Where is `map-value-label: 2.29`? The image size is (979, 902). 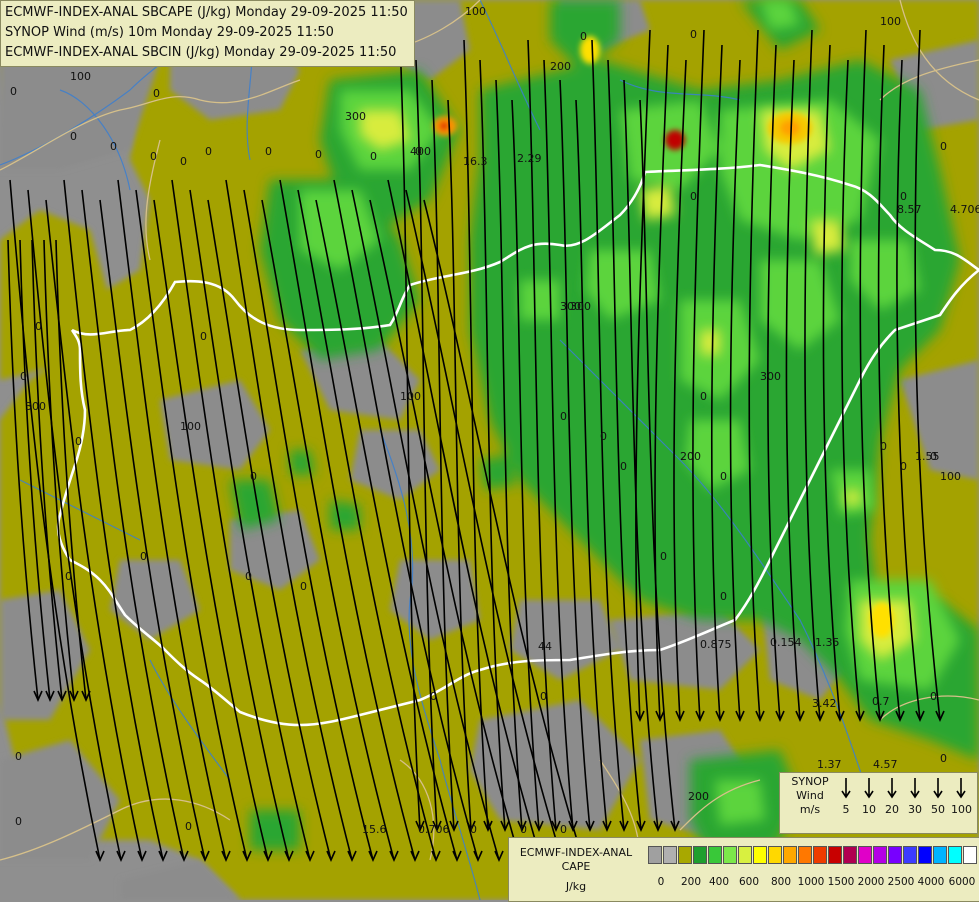 map-value-label: 2.29 is located at coordinates (529, 158).